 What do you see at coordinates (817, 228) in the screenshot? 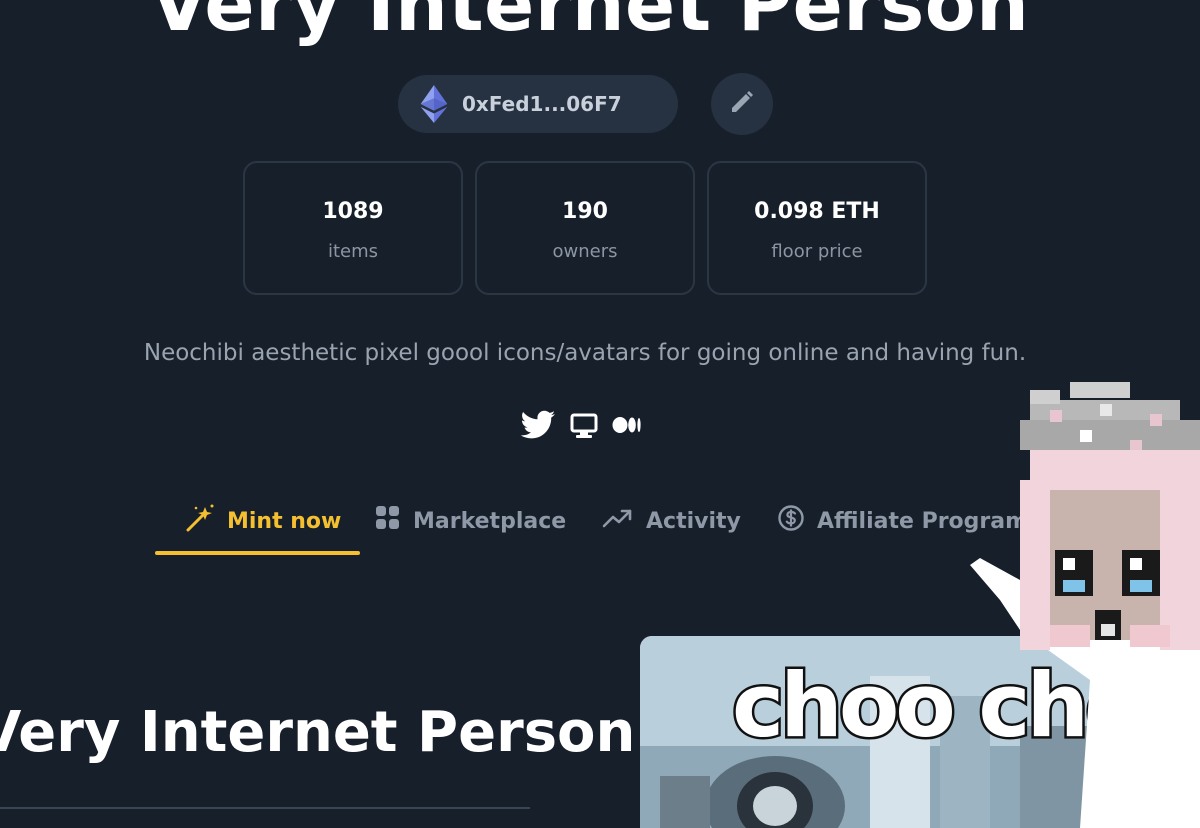
I see `stat-card-floor-price: 0.098 ETH floor price` at bounding box center [817, 228].